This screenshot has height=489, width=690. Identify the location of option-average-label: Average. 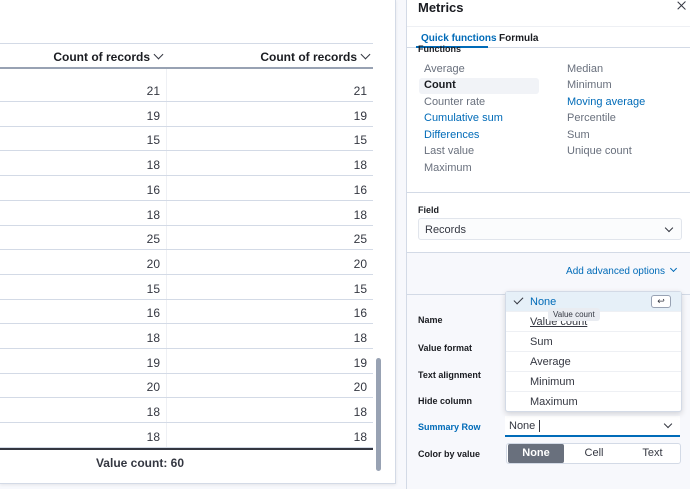
(550, 362).